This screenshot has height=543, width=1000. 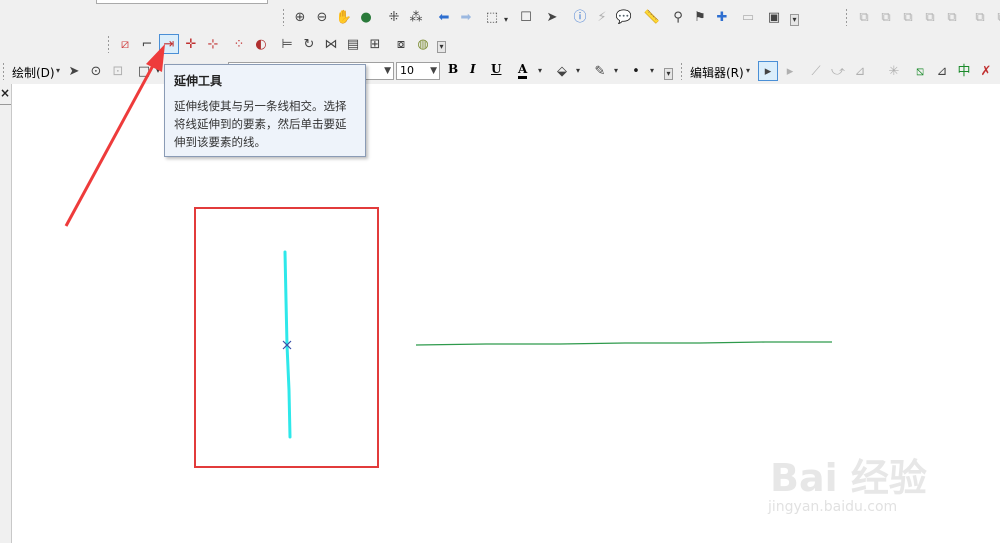 What do you see at coordinates (748, 70) in the screenshot?
I see `editor-menu-dropdown: ▾` at bounding box center [748, 70].